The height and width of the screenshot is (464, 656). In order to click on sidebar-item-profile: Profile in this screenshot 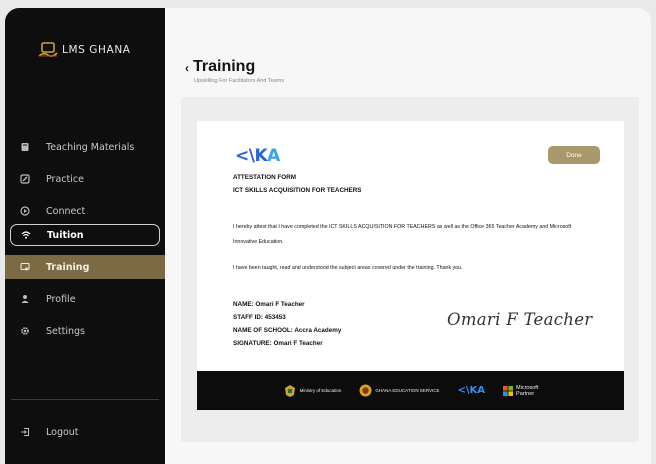, I will do `click(85, 299)`.